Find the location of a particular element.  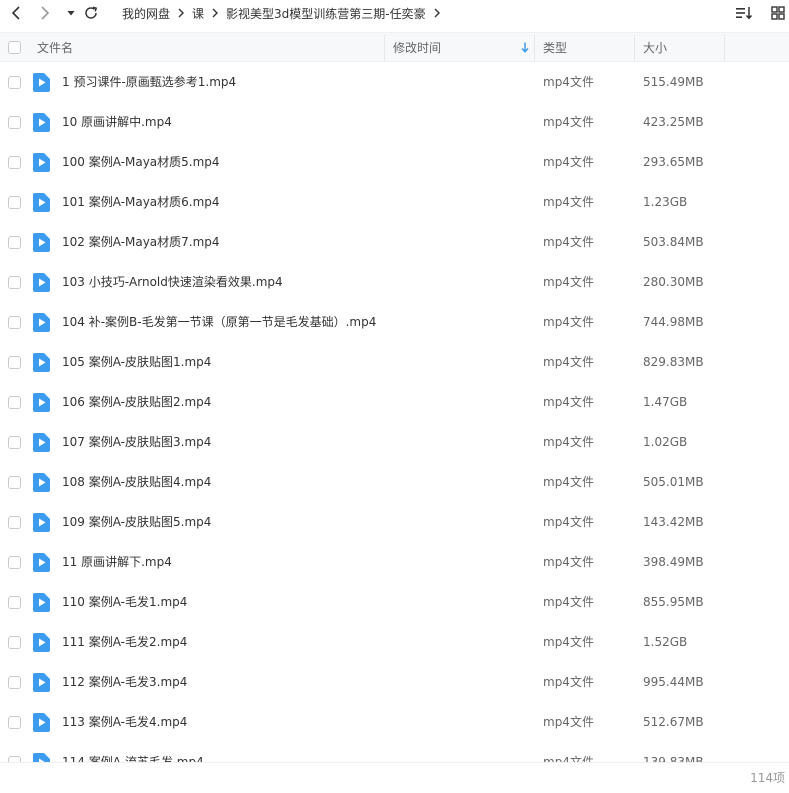

file-row: 109 案例A-皮肤贴图5.mp4 mp4文件 143.42MB is located at coordinates (394, 522).